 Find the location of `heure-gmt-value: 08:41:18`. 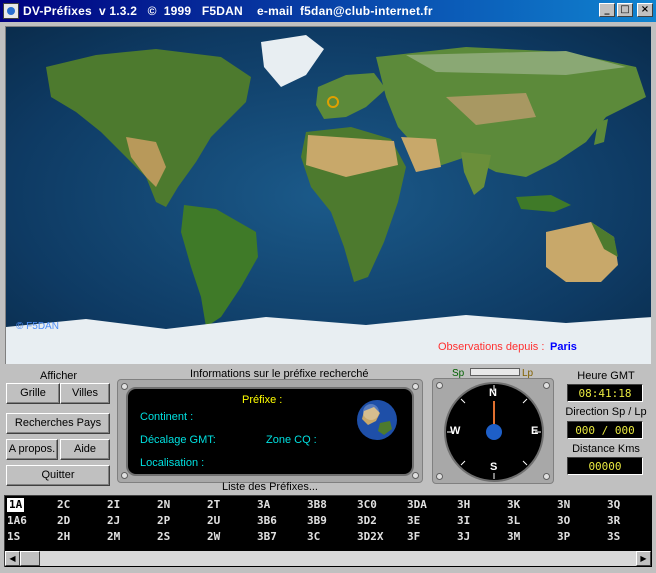

heure-gmt-value: 08:41:18 is located at coordinates (605, 393).